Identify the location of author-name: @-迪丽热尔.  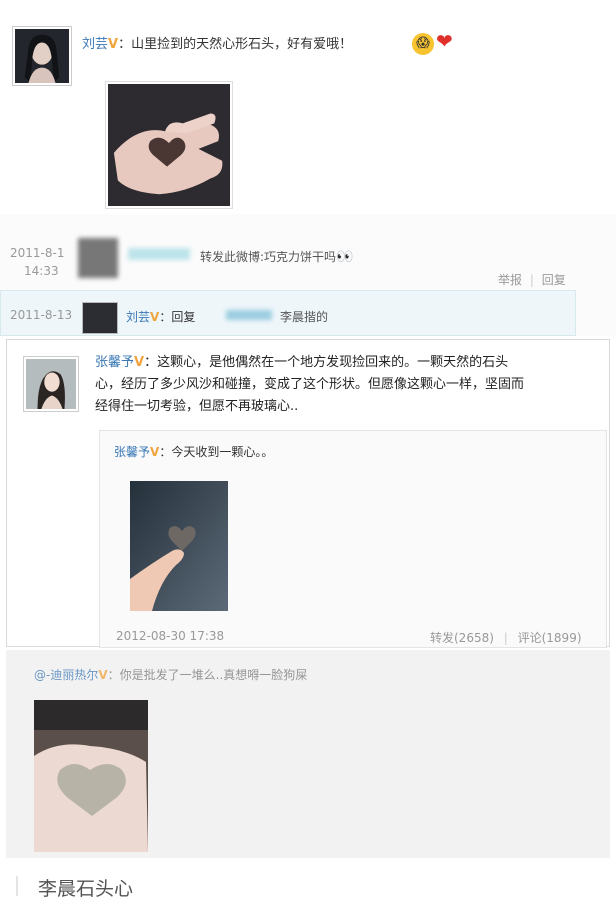
(66, 675).